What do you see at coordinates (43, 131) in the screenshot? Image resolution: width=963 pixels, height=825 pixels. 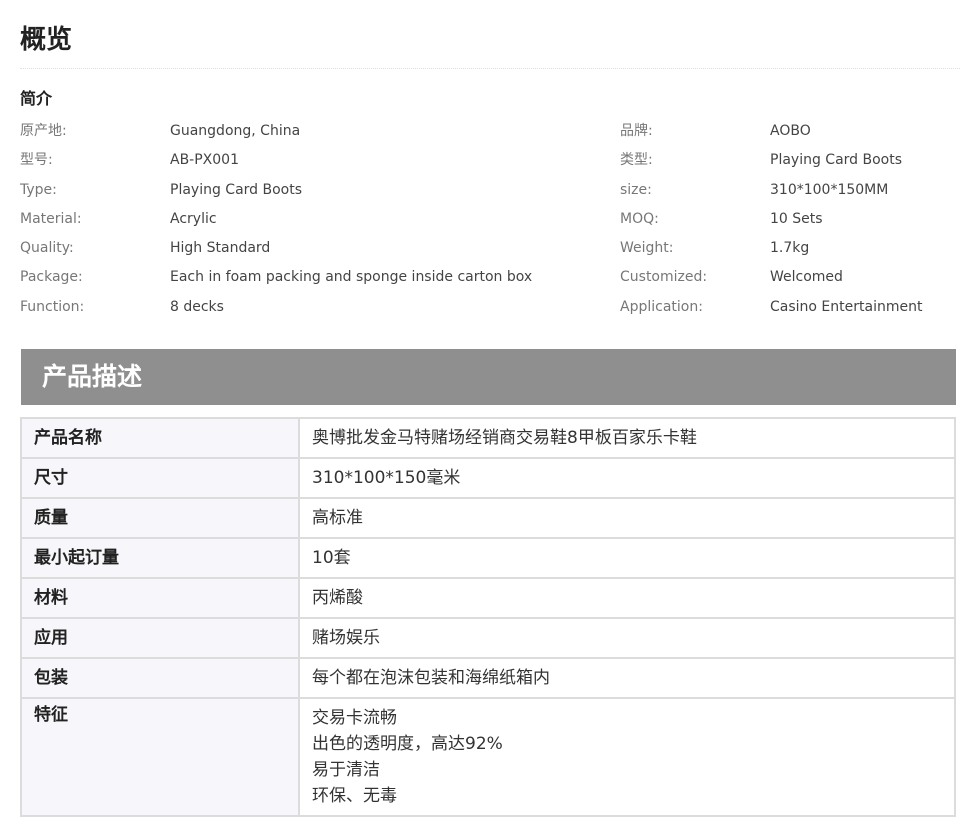 I see `spec-label: 原产地:` at bounding box center [43, 131].